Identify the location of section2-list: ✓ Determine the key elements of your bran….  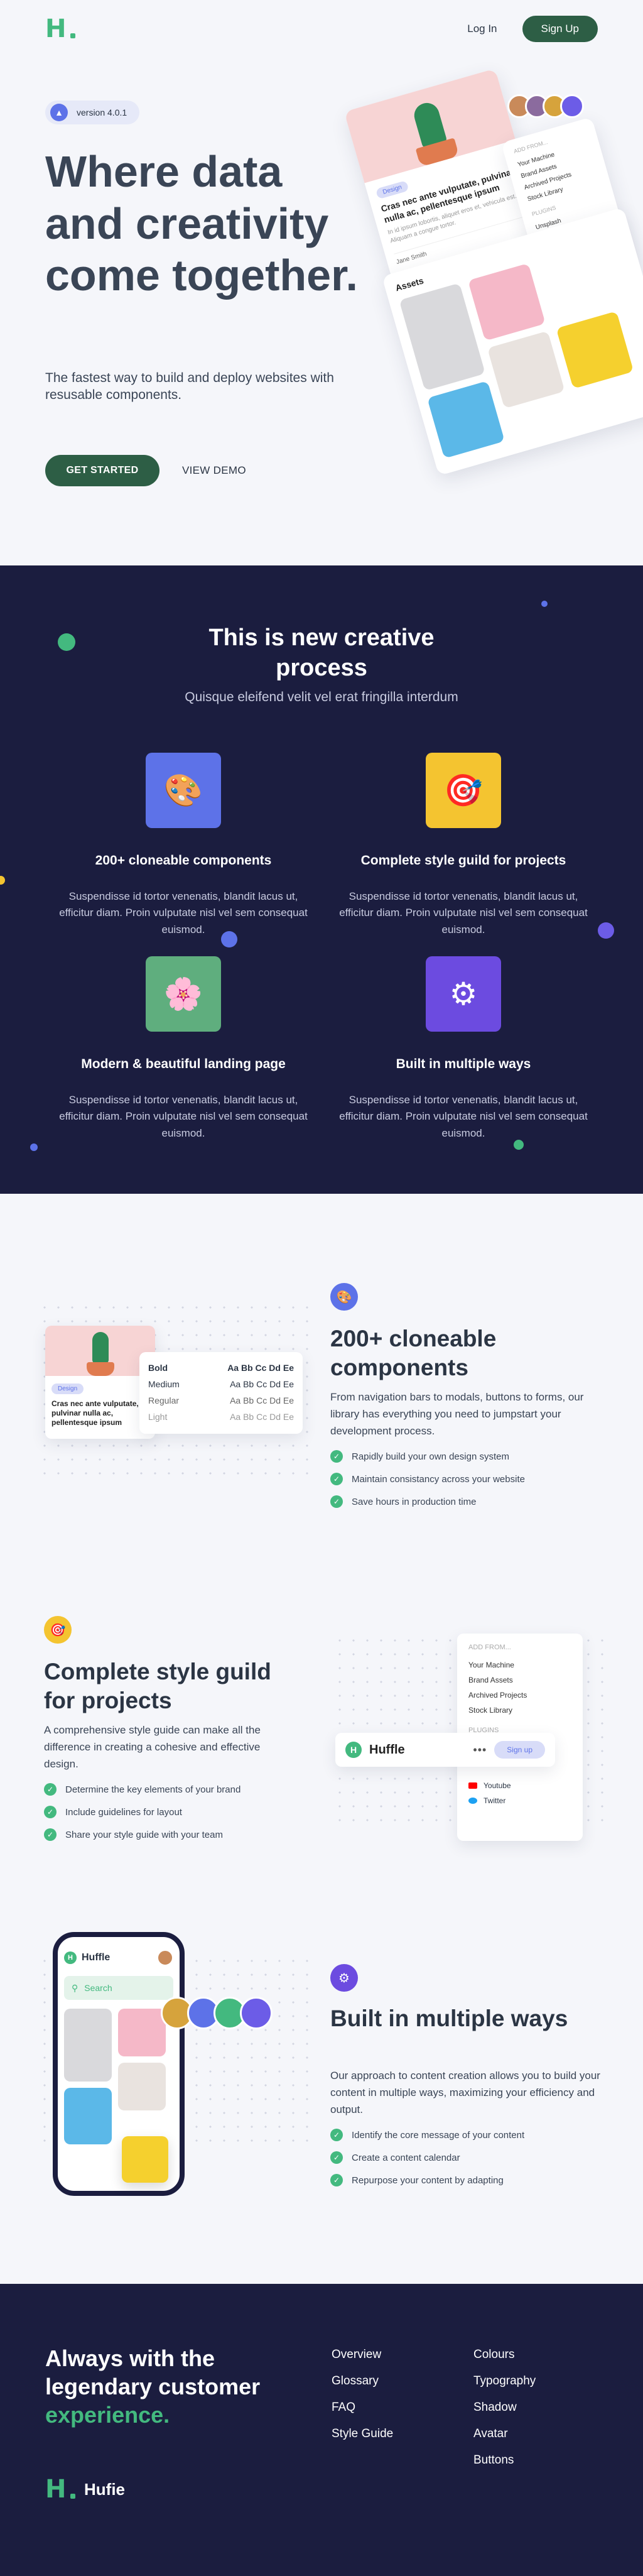
(142, 1812).